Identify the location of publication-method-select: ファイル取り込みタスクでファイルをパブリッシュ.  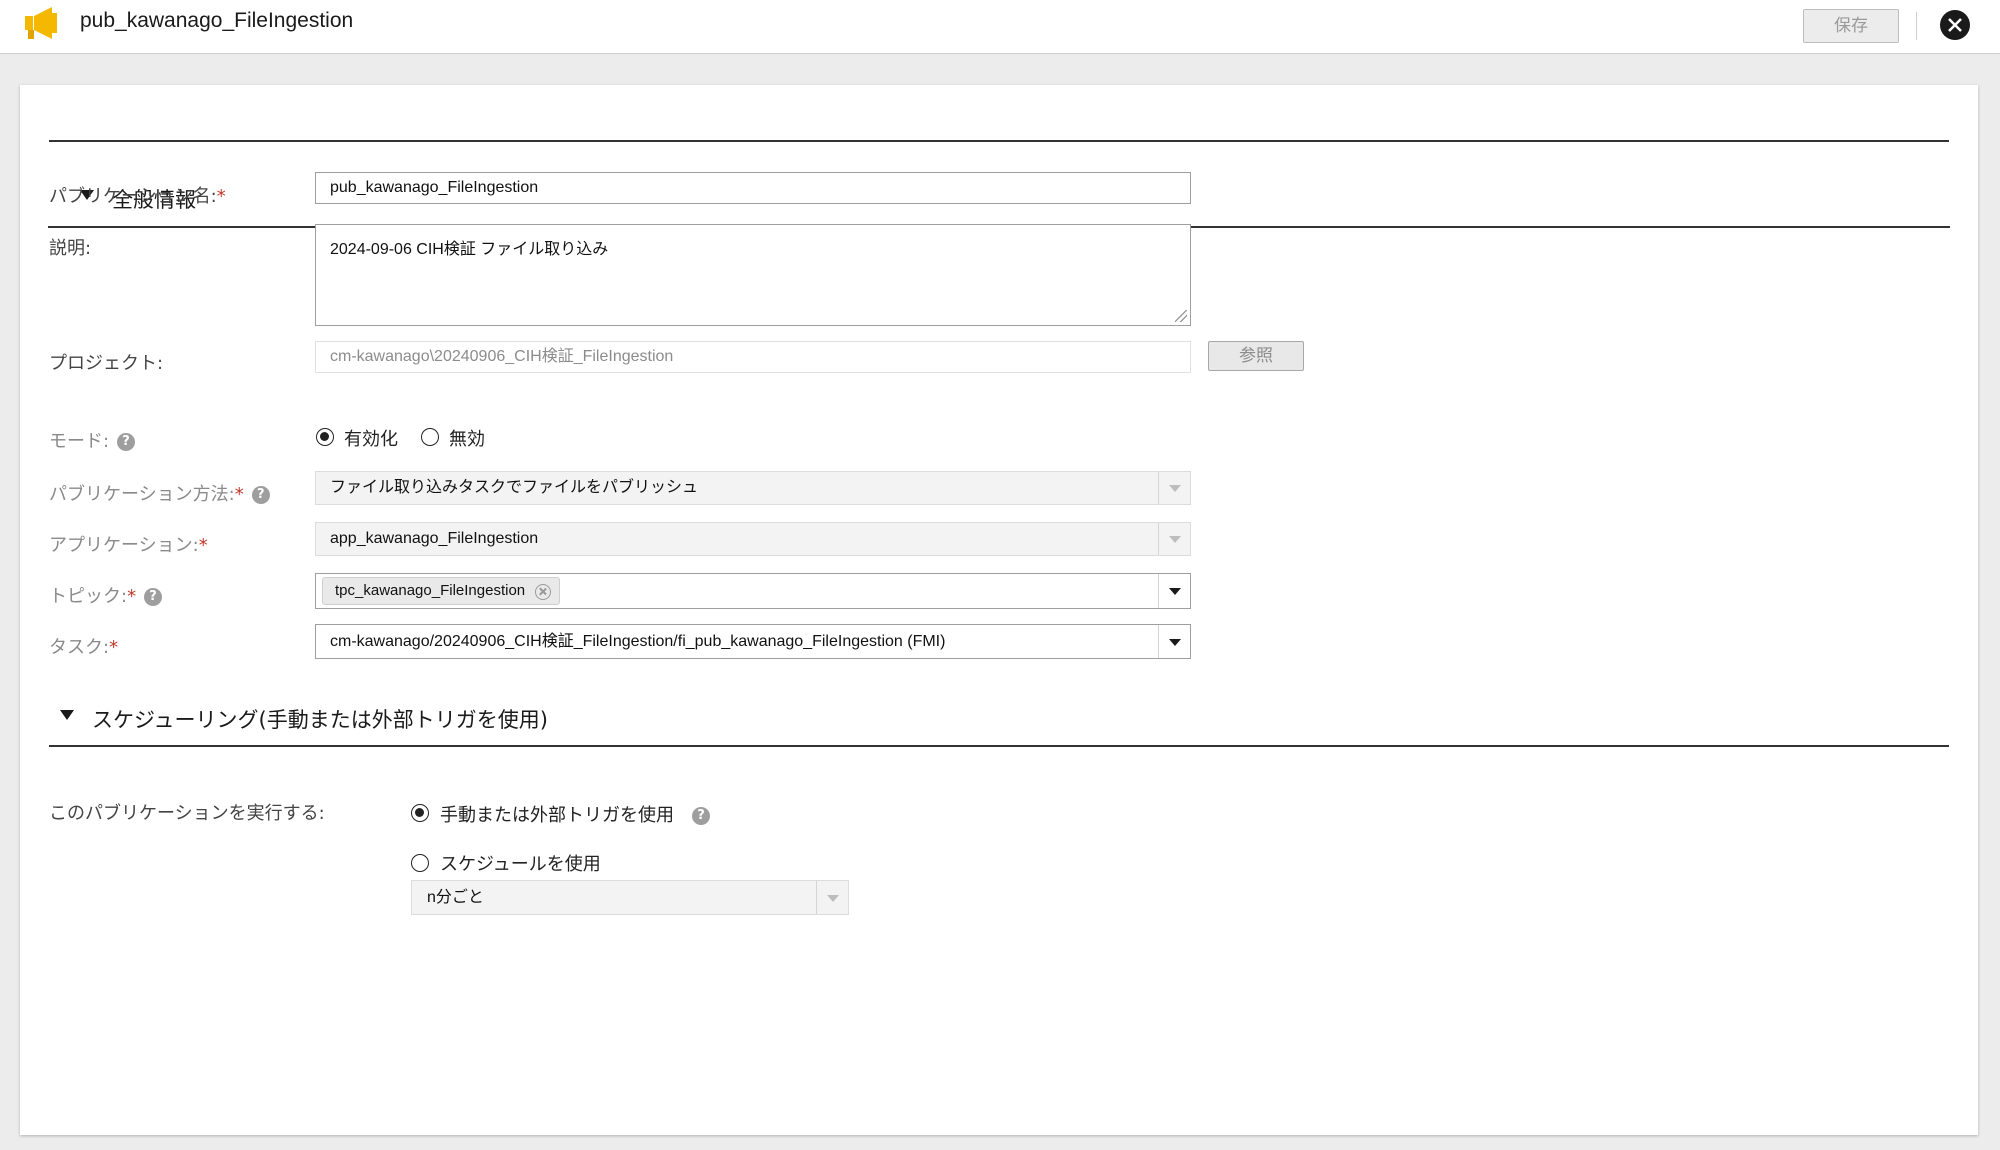
(753, 488).